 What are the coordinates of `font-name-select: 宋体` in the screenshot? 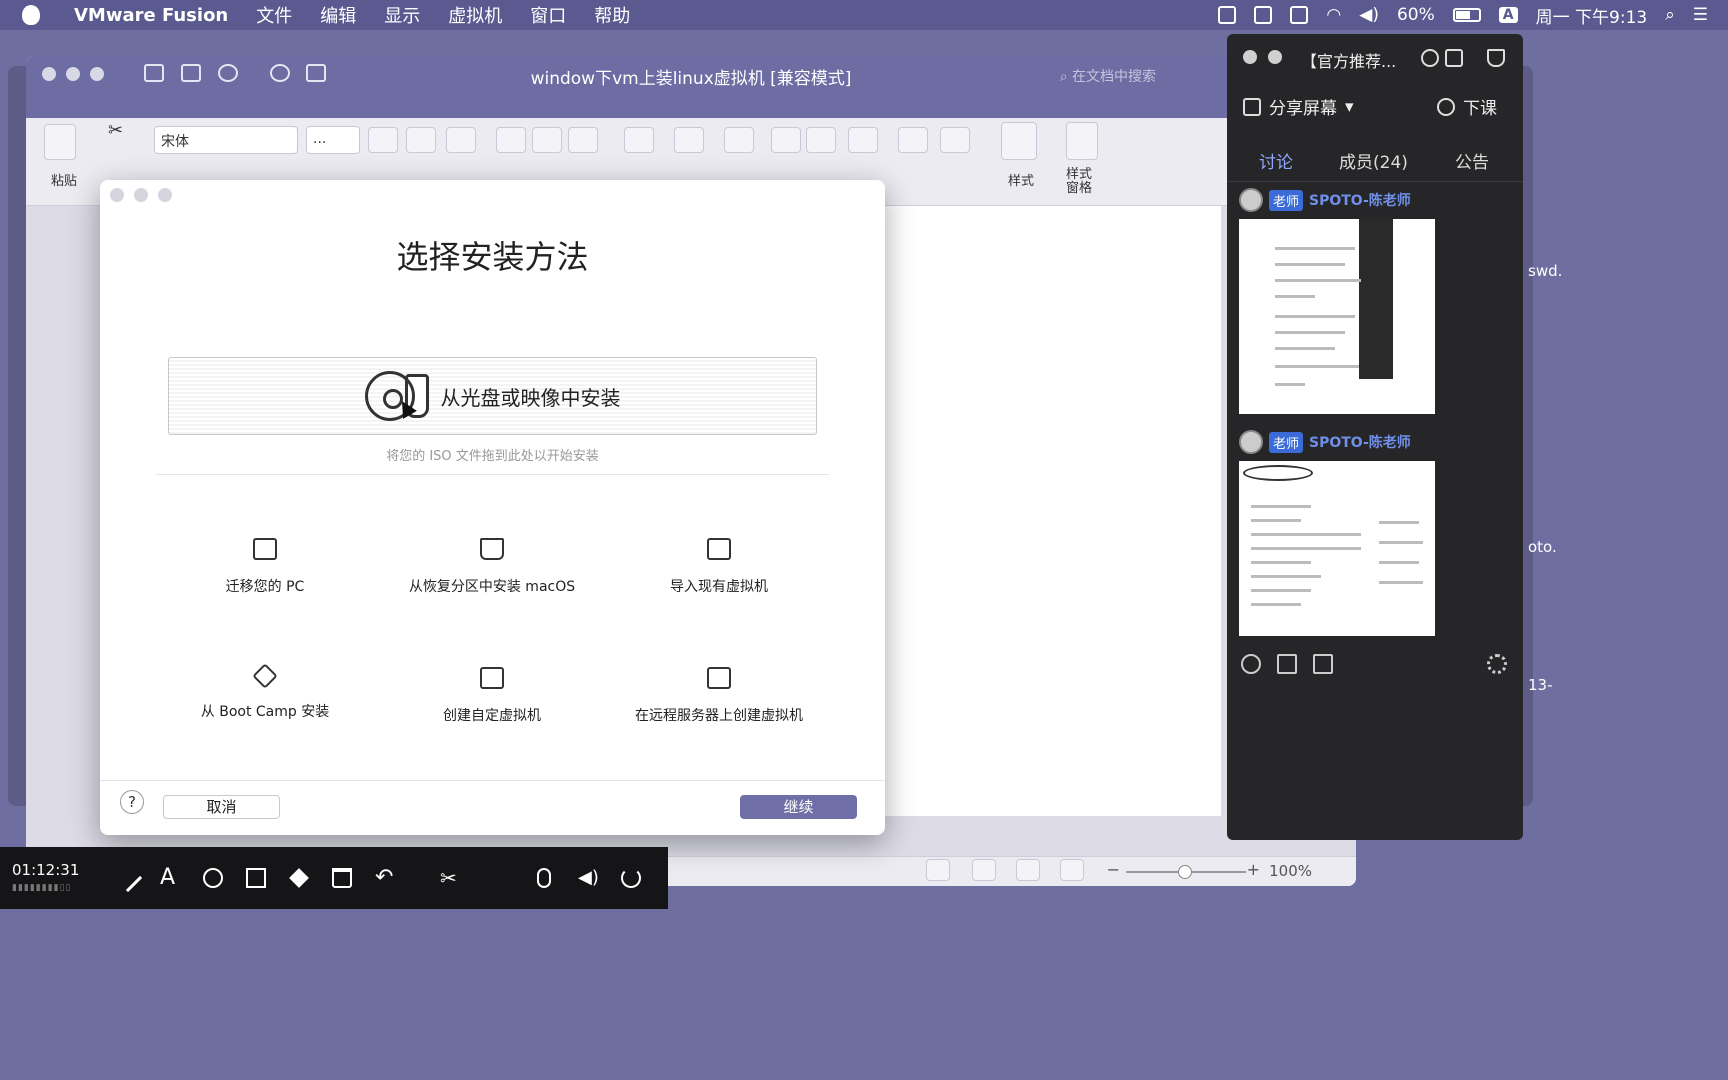 It's located at (226, 140).